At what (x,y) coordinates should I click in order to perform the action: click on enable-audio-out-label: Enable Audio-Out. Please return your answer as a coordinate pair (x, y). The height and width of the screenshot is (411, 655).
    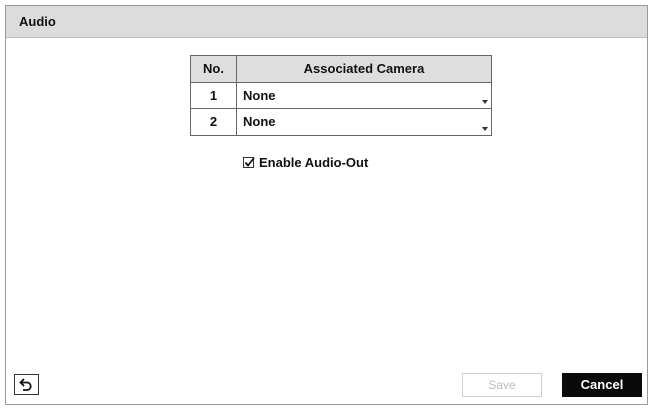
    Looking at the image, I should click on (313, 162).